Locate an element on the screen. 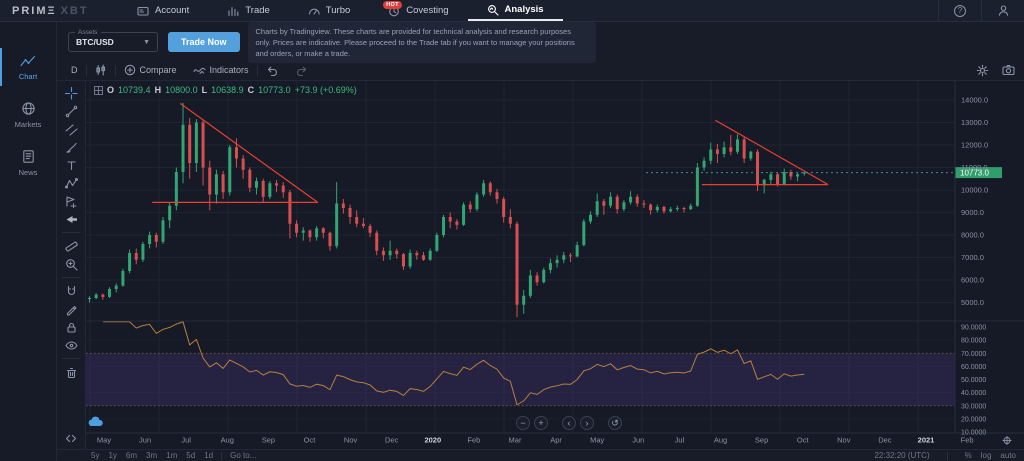  high-value: 10800.0 is located at coordinates (181, 90).